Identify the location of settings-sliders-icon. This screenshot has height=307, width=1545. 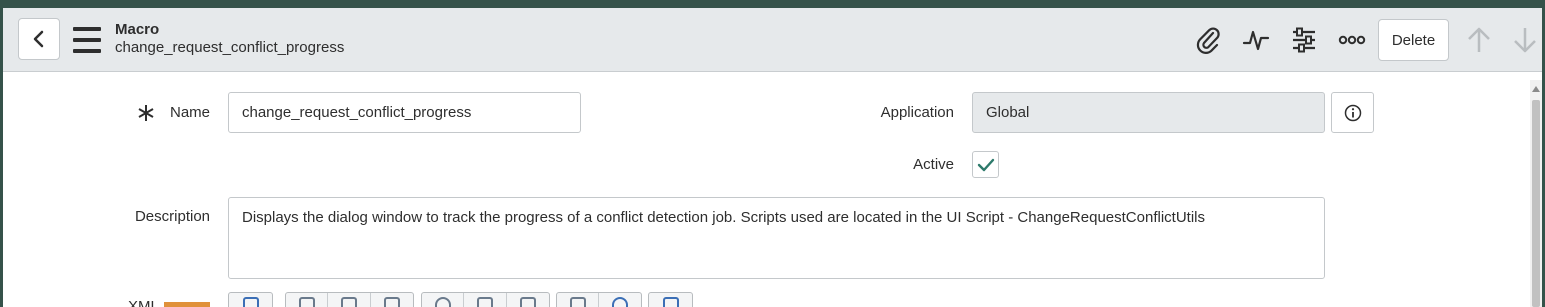
(1304, 40).